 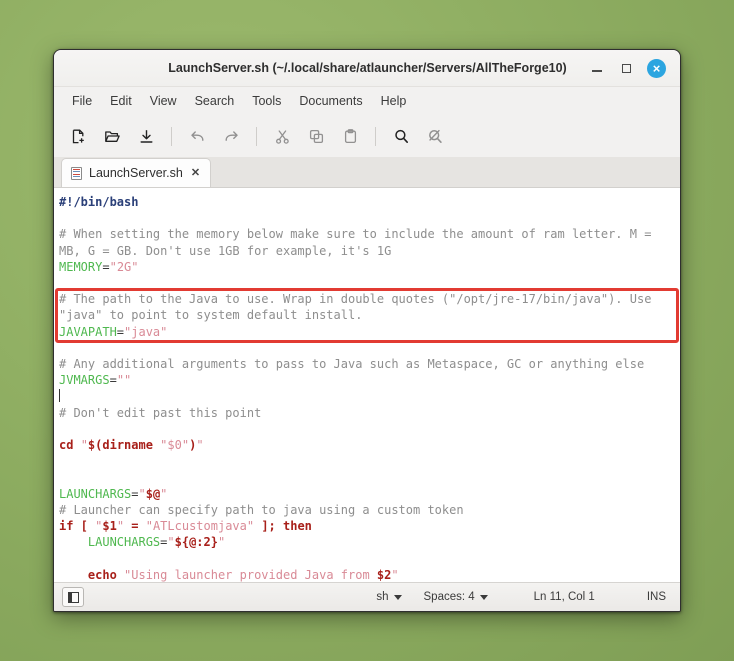 I want to click on code-token: "Using launcher provided Java from, so click(x=250, y=574).